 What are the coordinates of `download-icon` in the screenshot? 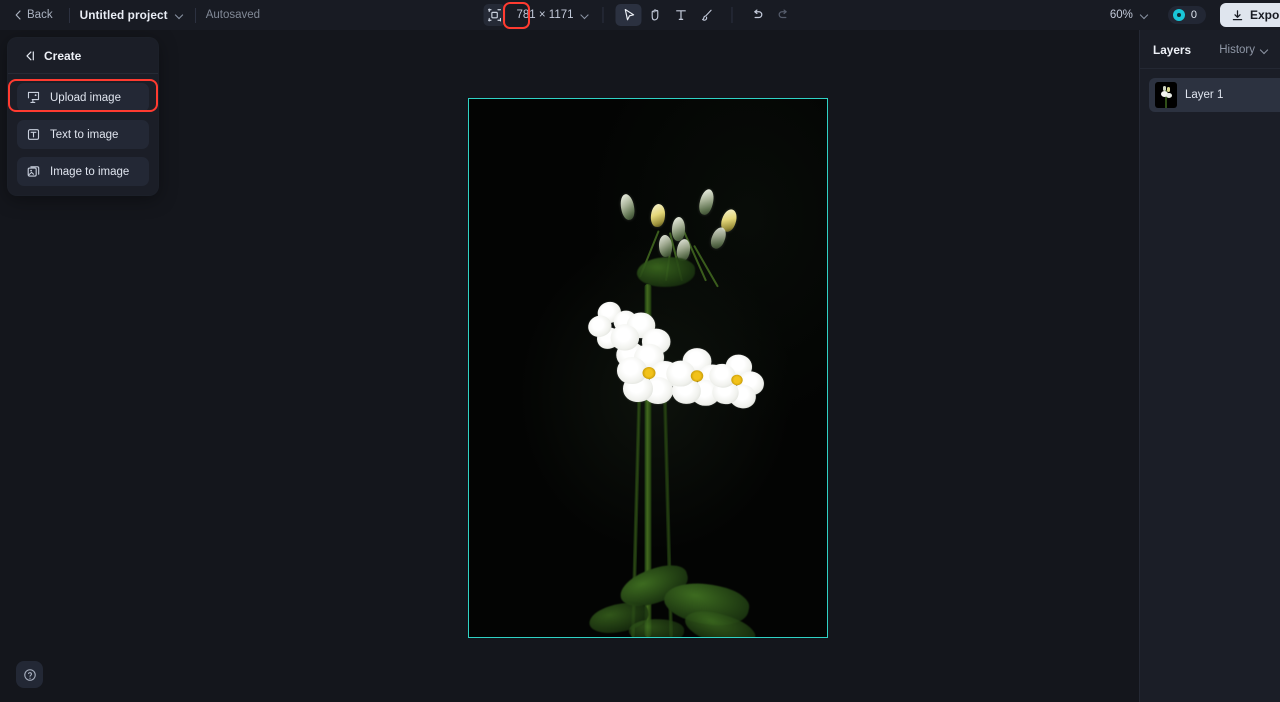 It's located at (1237, 14).